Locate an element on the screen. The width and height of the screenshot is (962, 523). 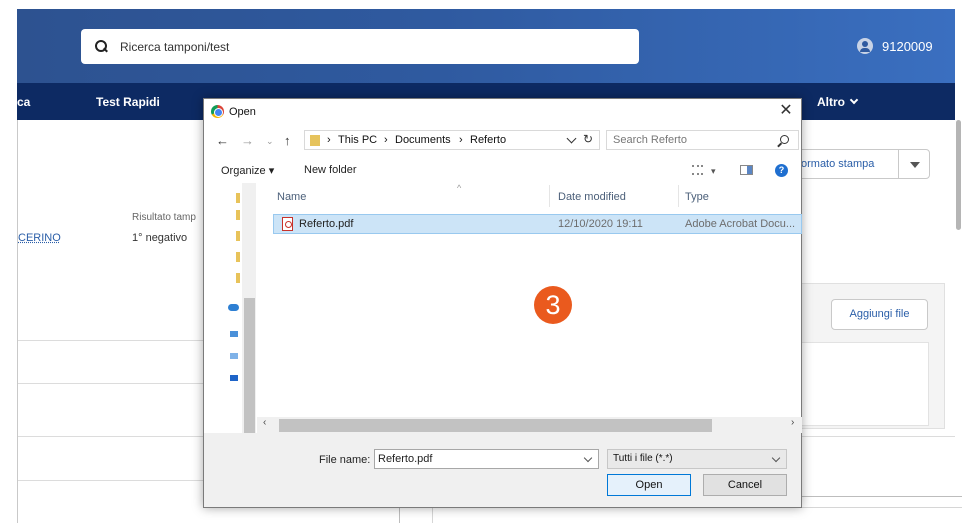
breadcrumb-this-pc: This PC is located at coordinates (357, 140).